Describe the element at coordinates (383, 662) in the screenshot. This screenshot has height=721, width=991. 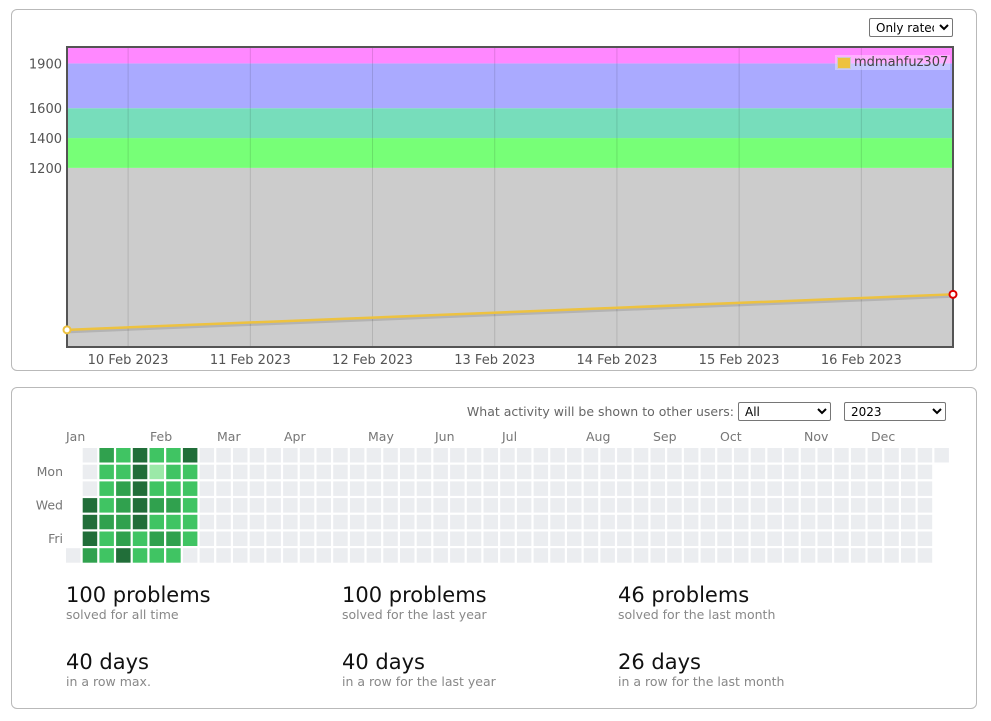
I see `stat-value: 40 days` at that location.